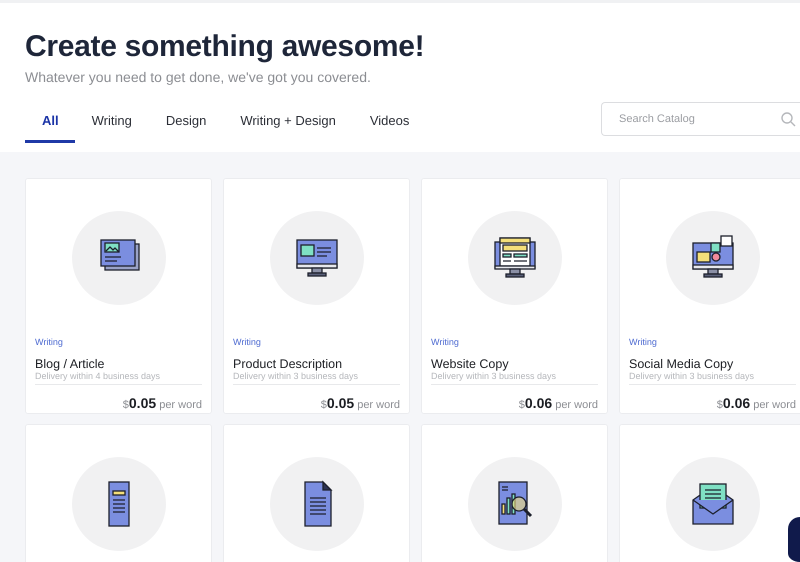  Describe the element at coordinates (794, 539) in the screenshot. I see `chat-button` at that location.